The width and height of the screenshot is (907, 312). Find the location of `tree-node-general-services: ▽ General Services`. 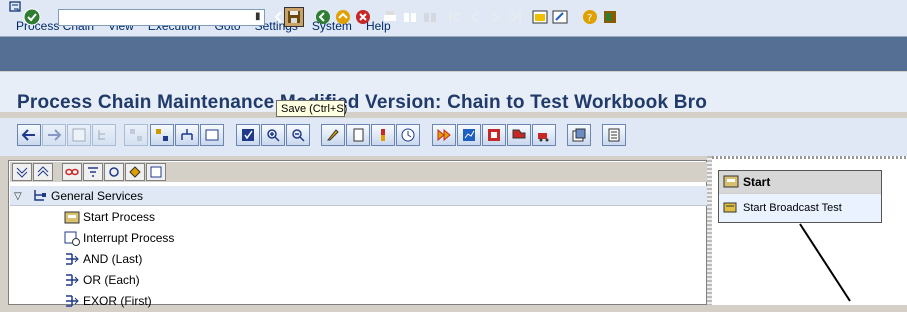

tree-node-general-services: ▽ General Services is located at coordinates (78, 196).